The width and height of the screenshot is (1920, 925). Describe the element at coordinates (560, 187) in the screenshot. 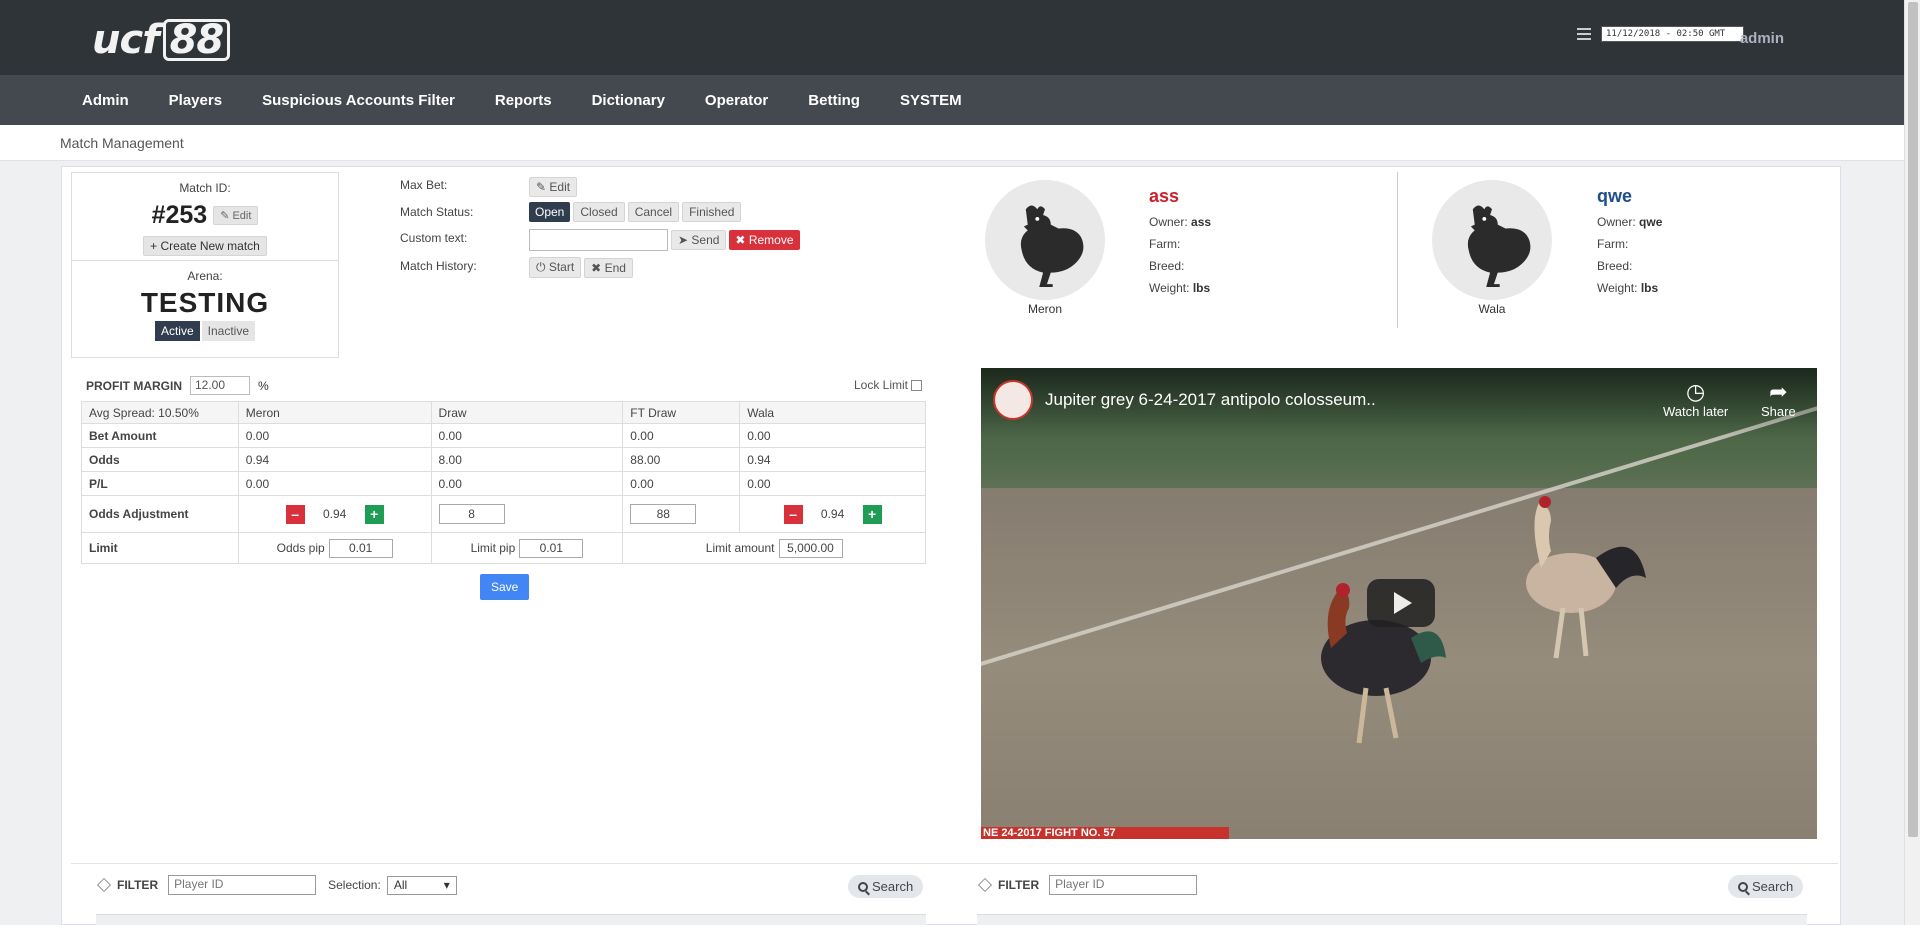

I see `max-bet-edit-label: Edit` at that location.